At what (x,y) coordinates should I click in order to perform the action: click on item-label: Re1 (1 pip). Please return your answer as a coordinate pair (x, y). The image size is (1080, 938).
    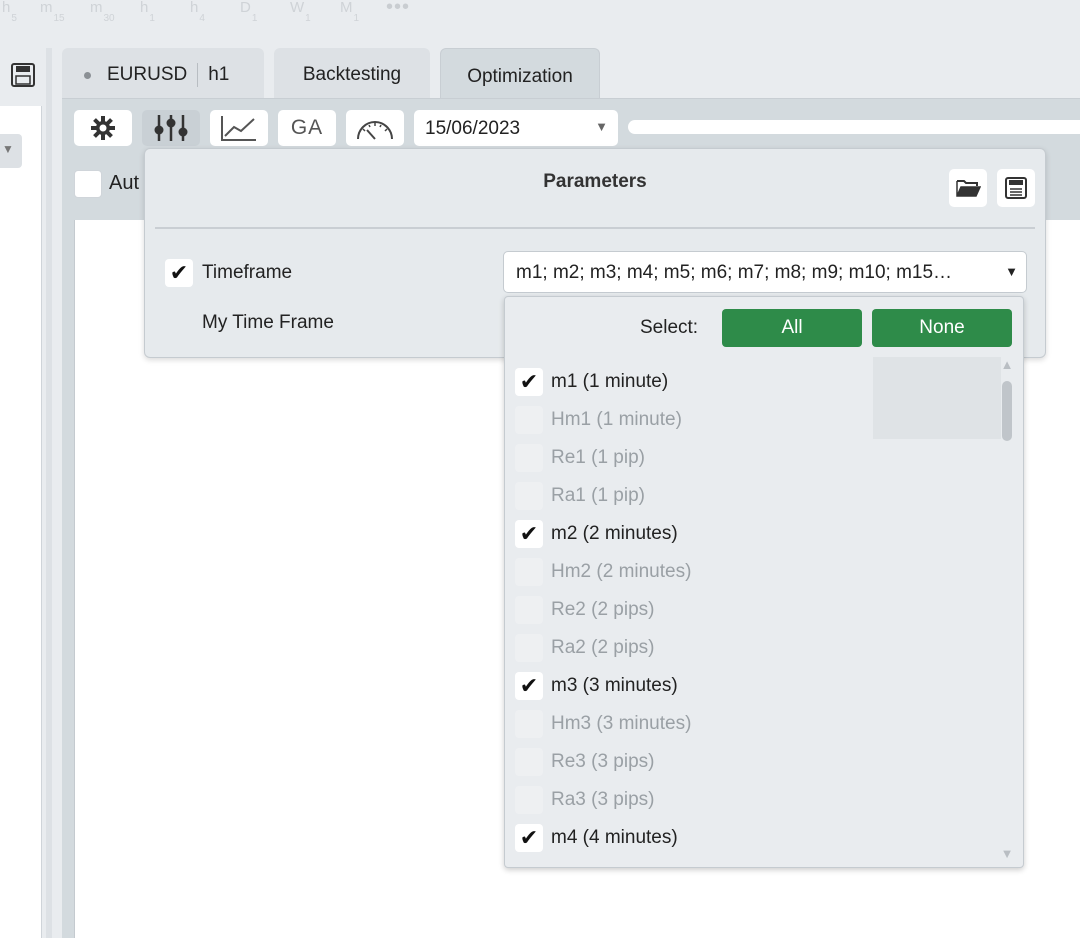
    Looking at the image, I should click on (598, 457).